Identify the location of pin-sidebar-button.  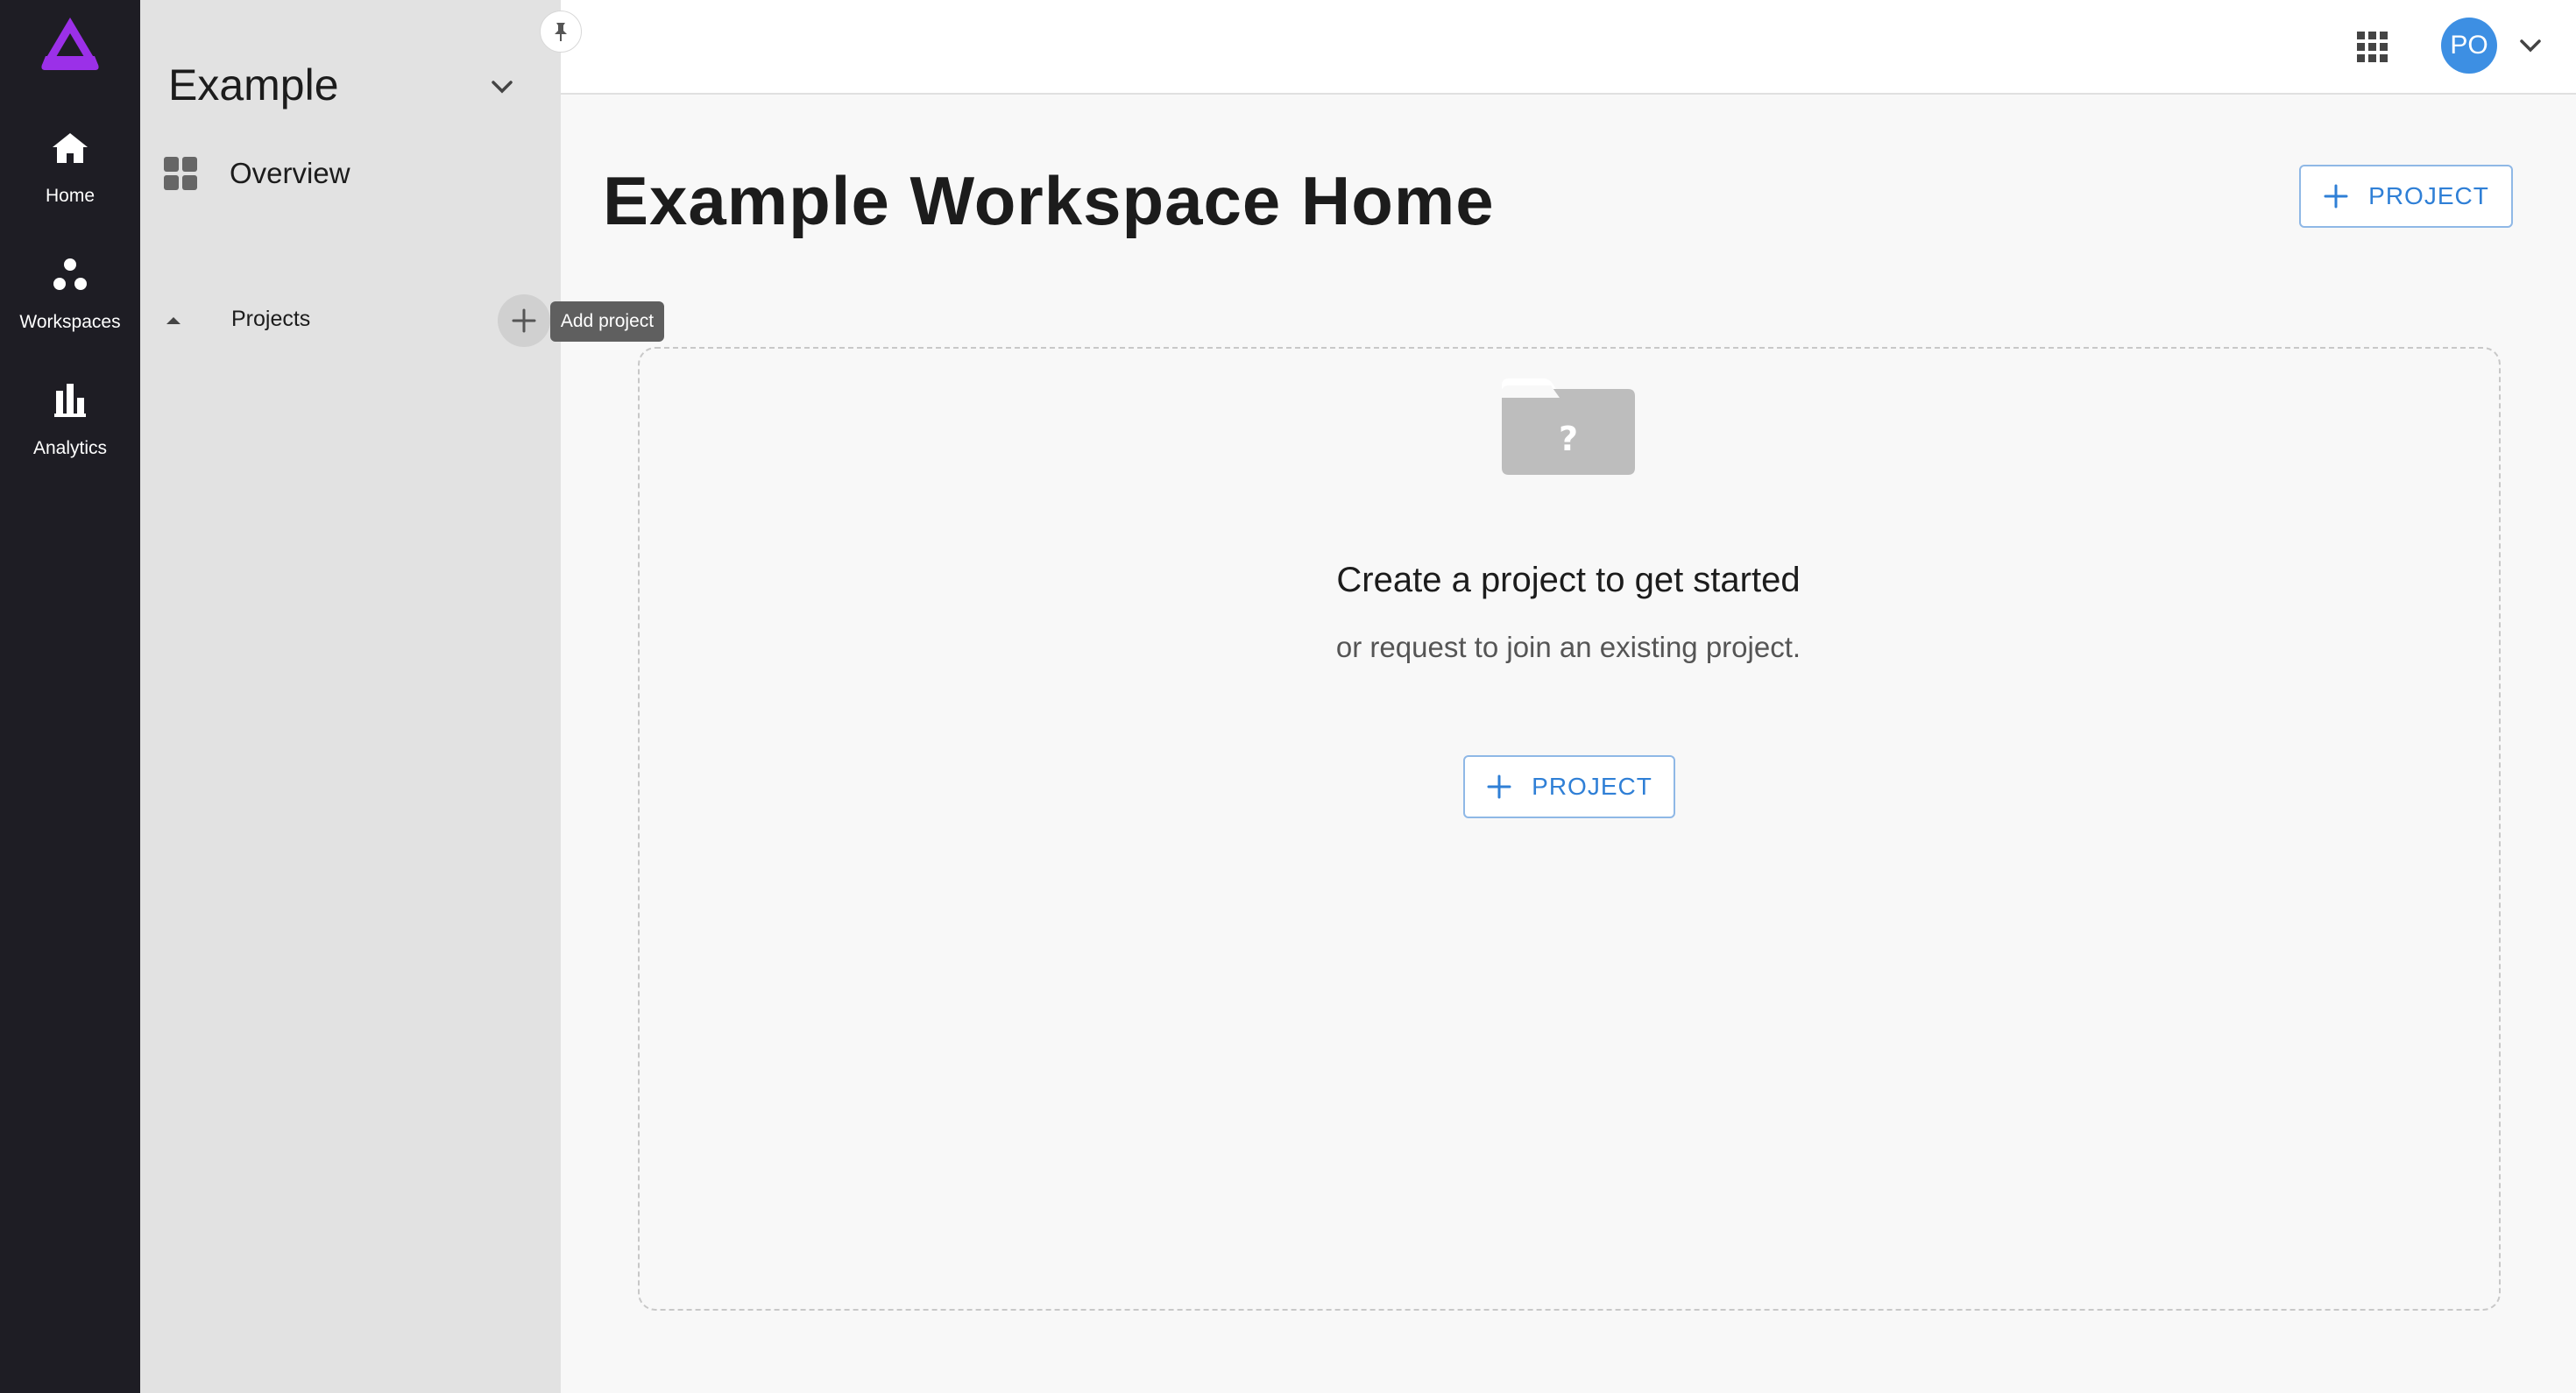
(561, 32).